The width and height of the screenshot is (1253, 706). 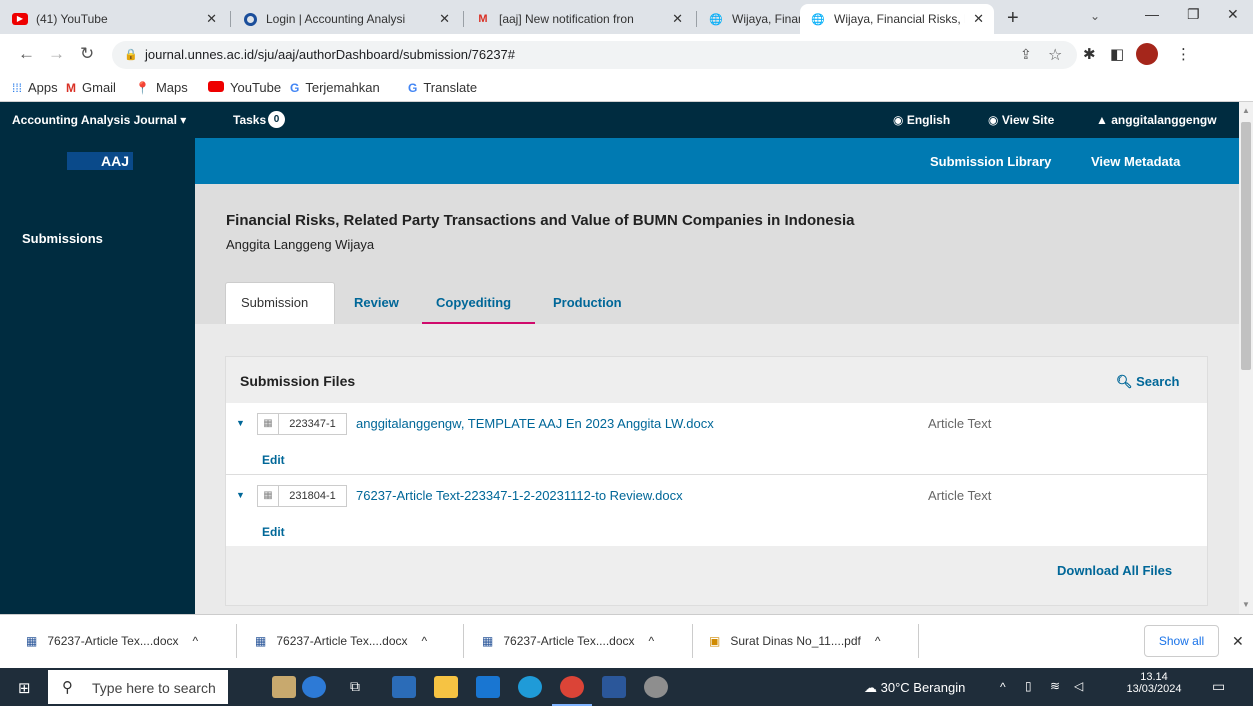 I want to click on tray-icon: ▯, so click(x=1028, y=686).